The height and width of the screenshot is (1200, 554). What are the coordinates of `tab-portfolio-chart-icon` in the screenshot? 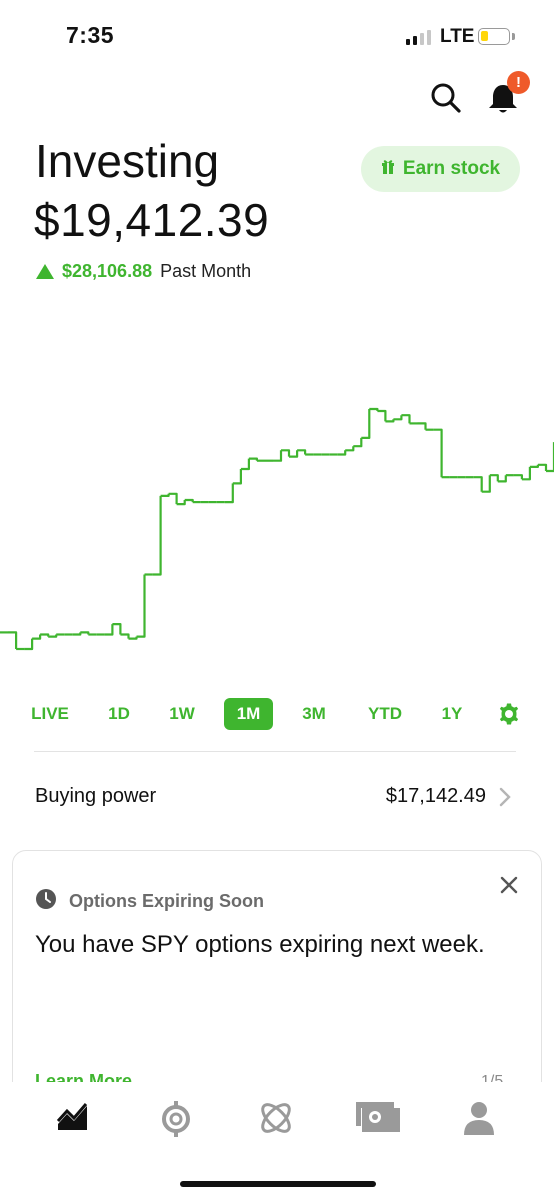 It's located at (73, 1119).